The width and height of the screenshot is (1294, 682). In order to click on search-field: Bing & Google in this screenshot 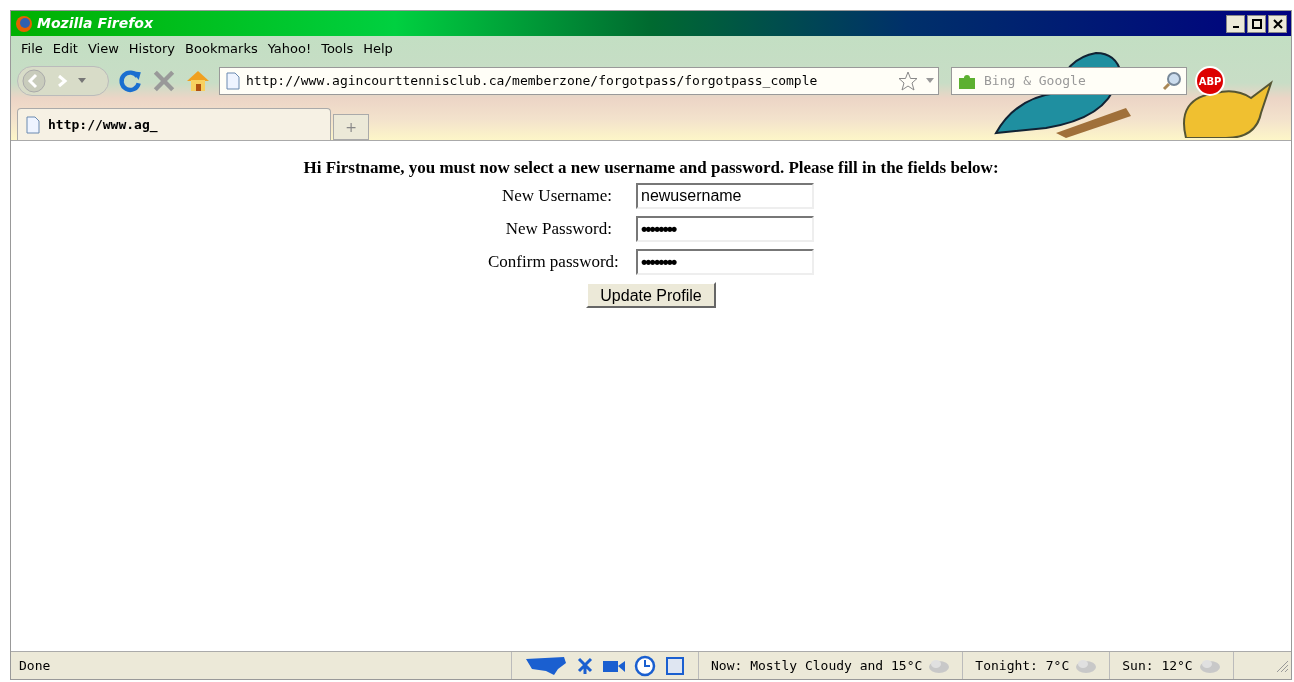, I will do `click(1069, 81)`.